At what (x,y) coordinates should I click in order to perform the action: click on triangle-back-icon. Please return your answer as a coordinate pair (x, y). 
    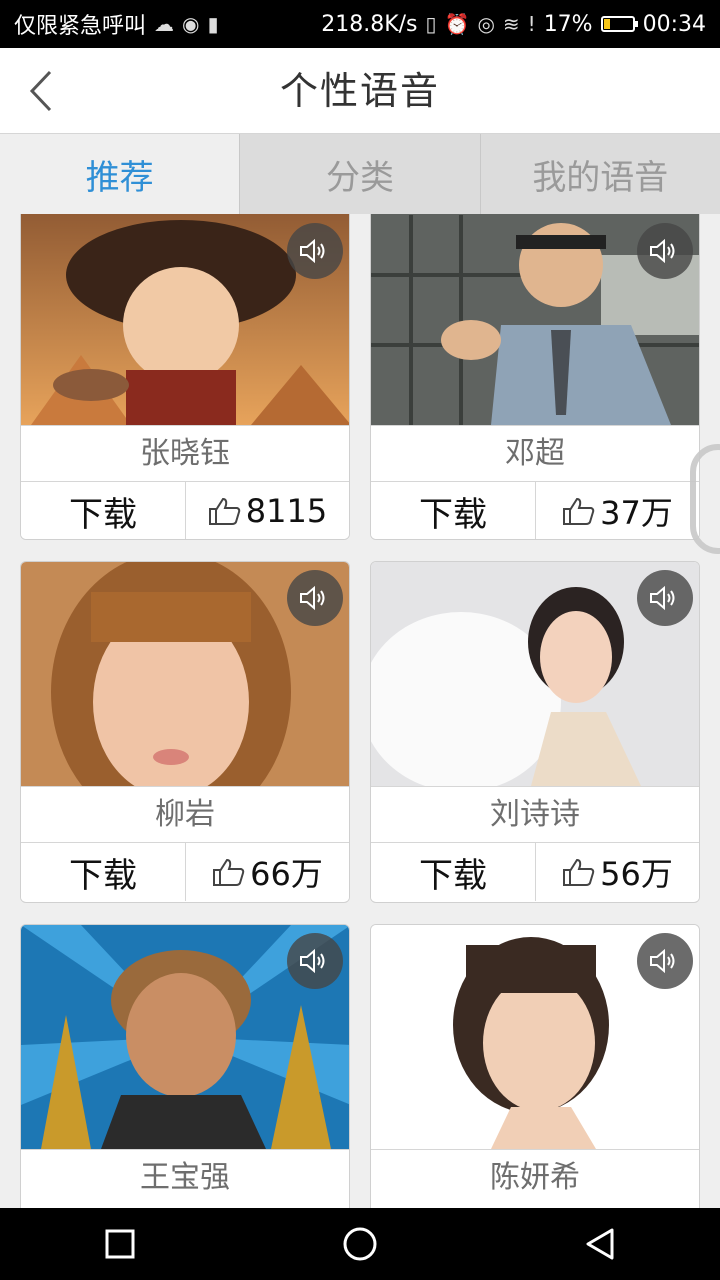
    Looking at the image, I should click on (600, 1244).